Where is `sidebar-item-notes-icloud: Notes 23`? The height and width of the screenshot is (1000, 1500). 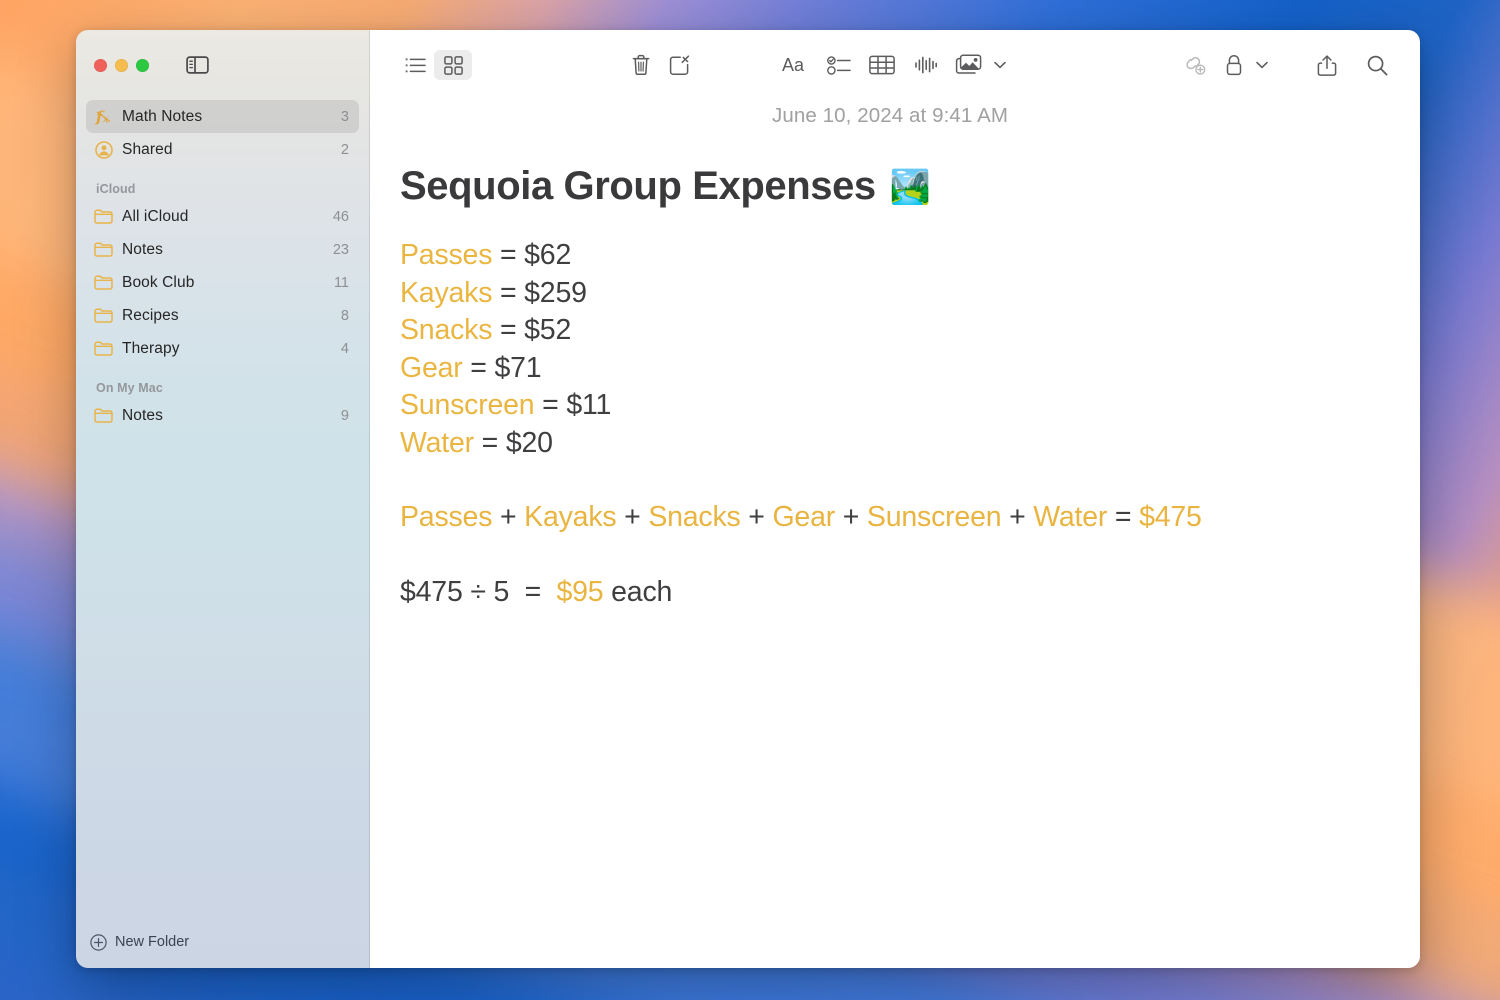
sidebar-item-notes-icloud: Notes 23 is located at coordinates (222, 249).